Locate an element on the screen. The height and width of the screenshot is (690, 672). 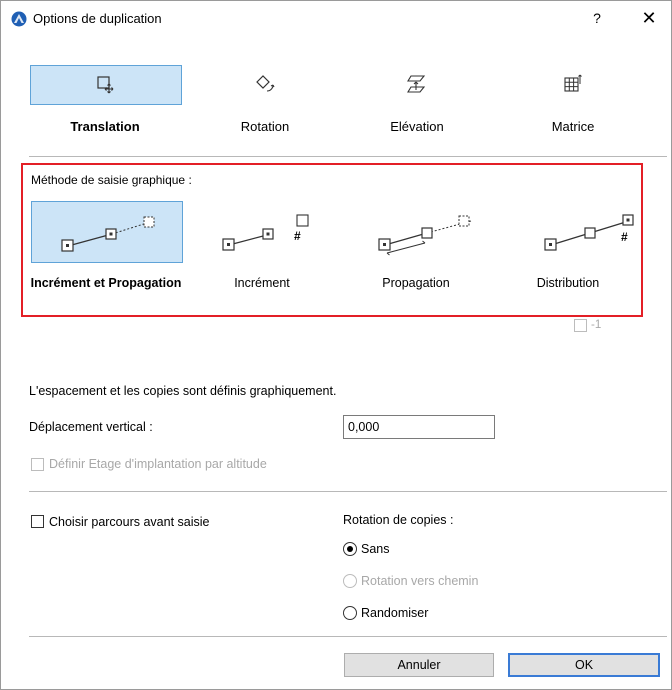
rotation-none-radio is located at coordinates (350, 549).